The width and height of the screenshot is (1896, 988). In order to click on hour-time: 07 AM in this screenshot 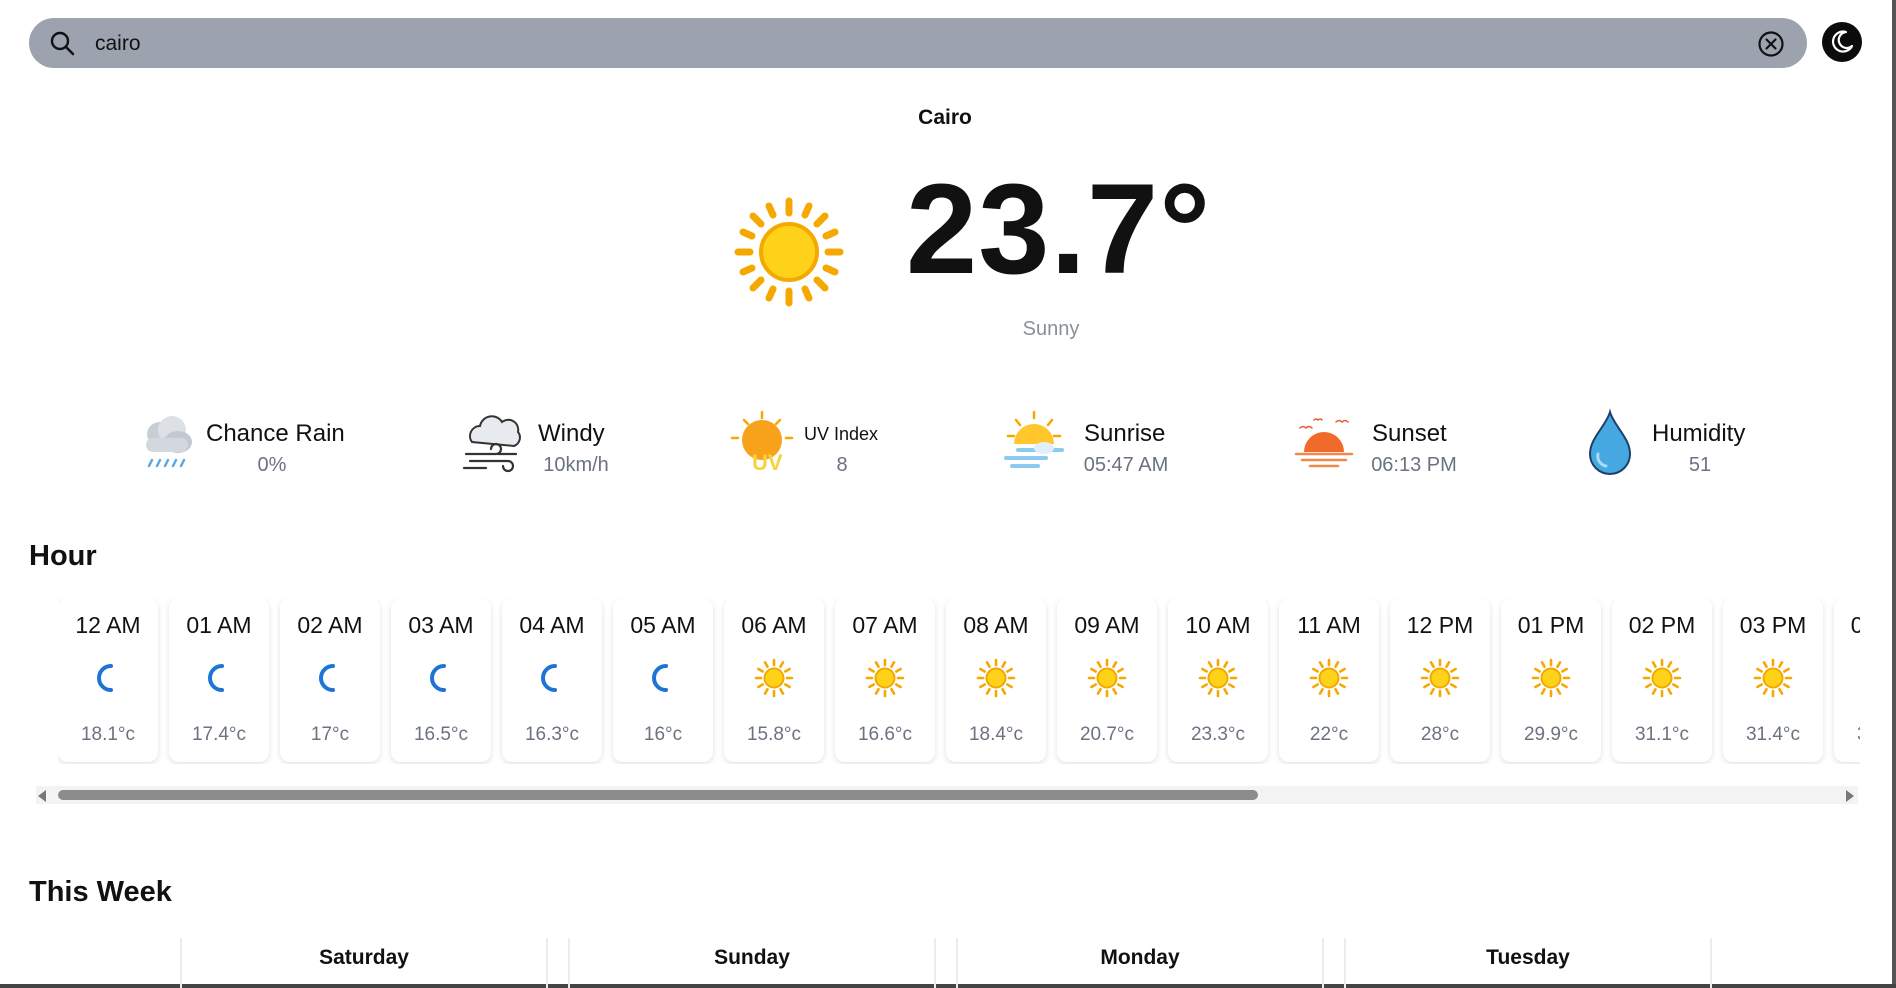, I will do `click(885, 625)`.